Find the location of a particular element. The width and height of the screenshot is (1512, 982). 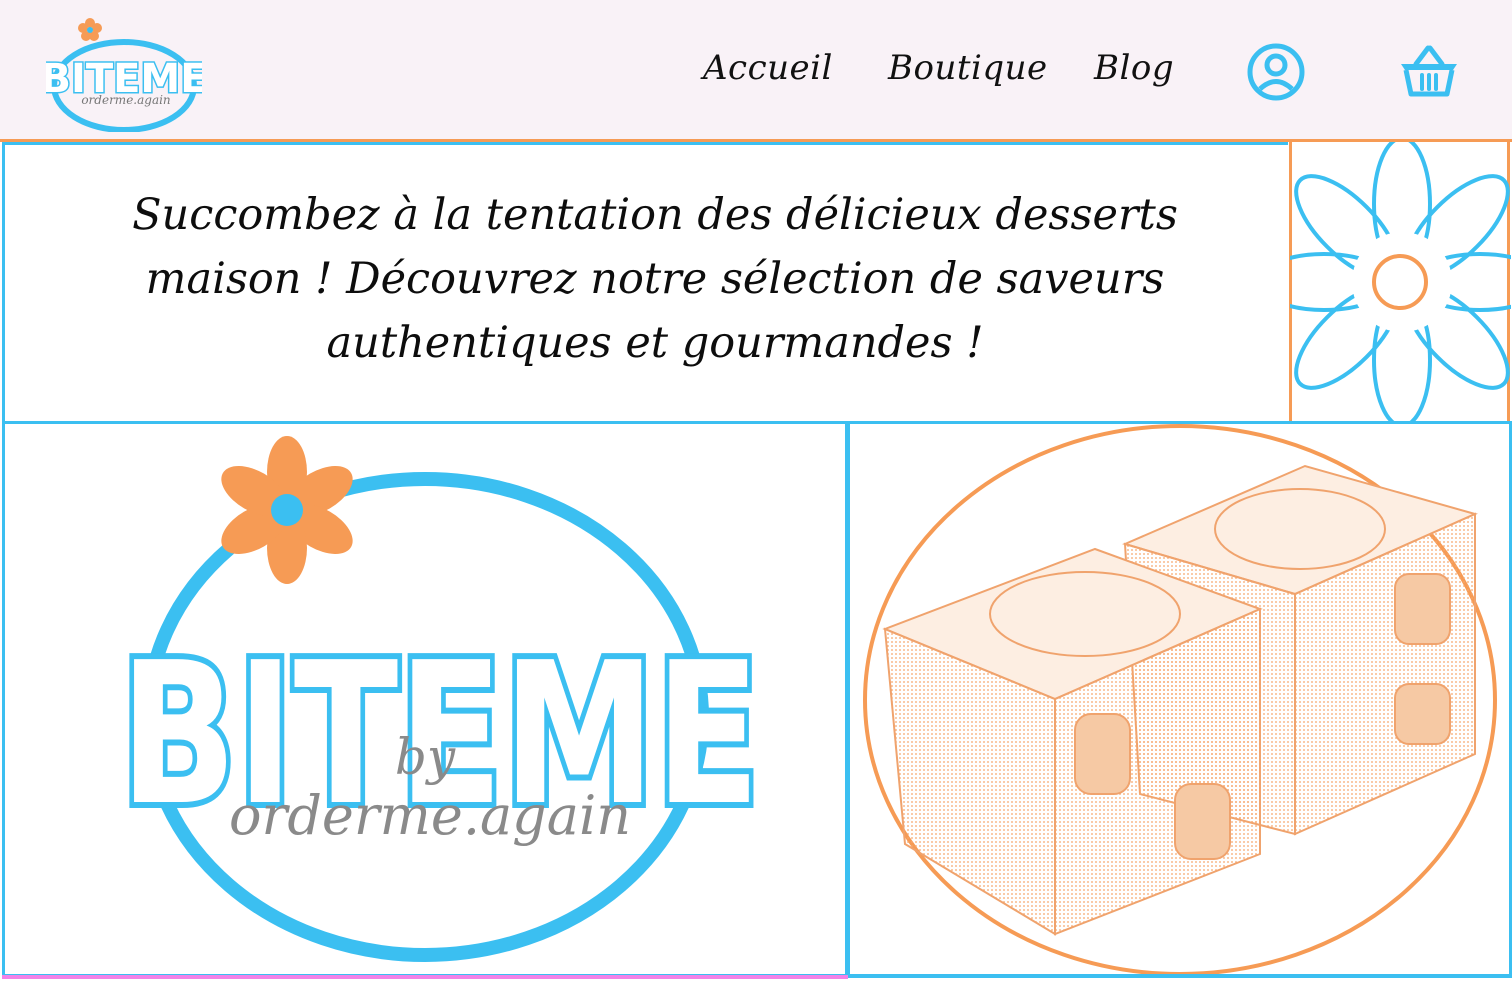

nav-boutique: Boutique is located at coordinates (968, 68).